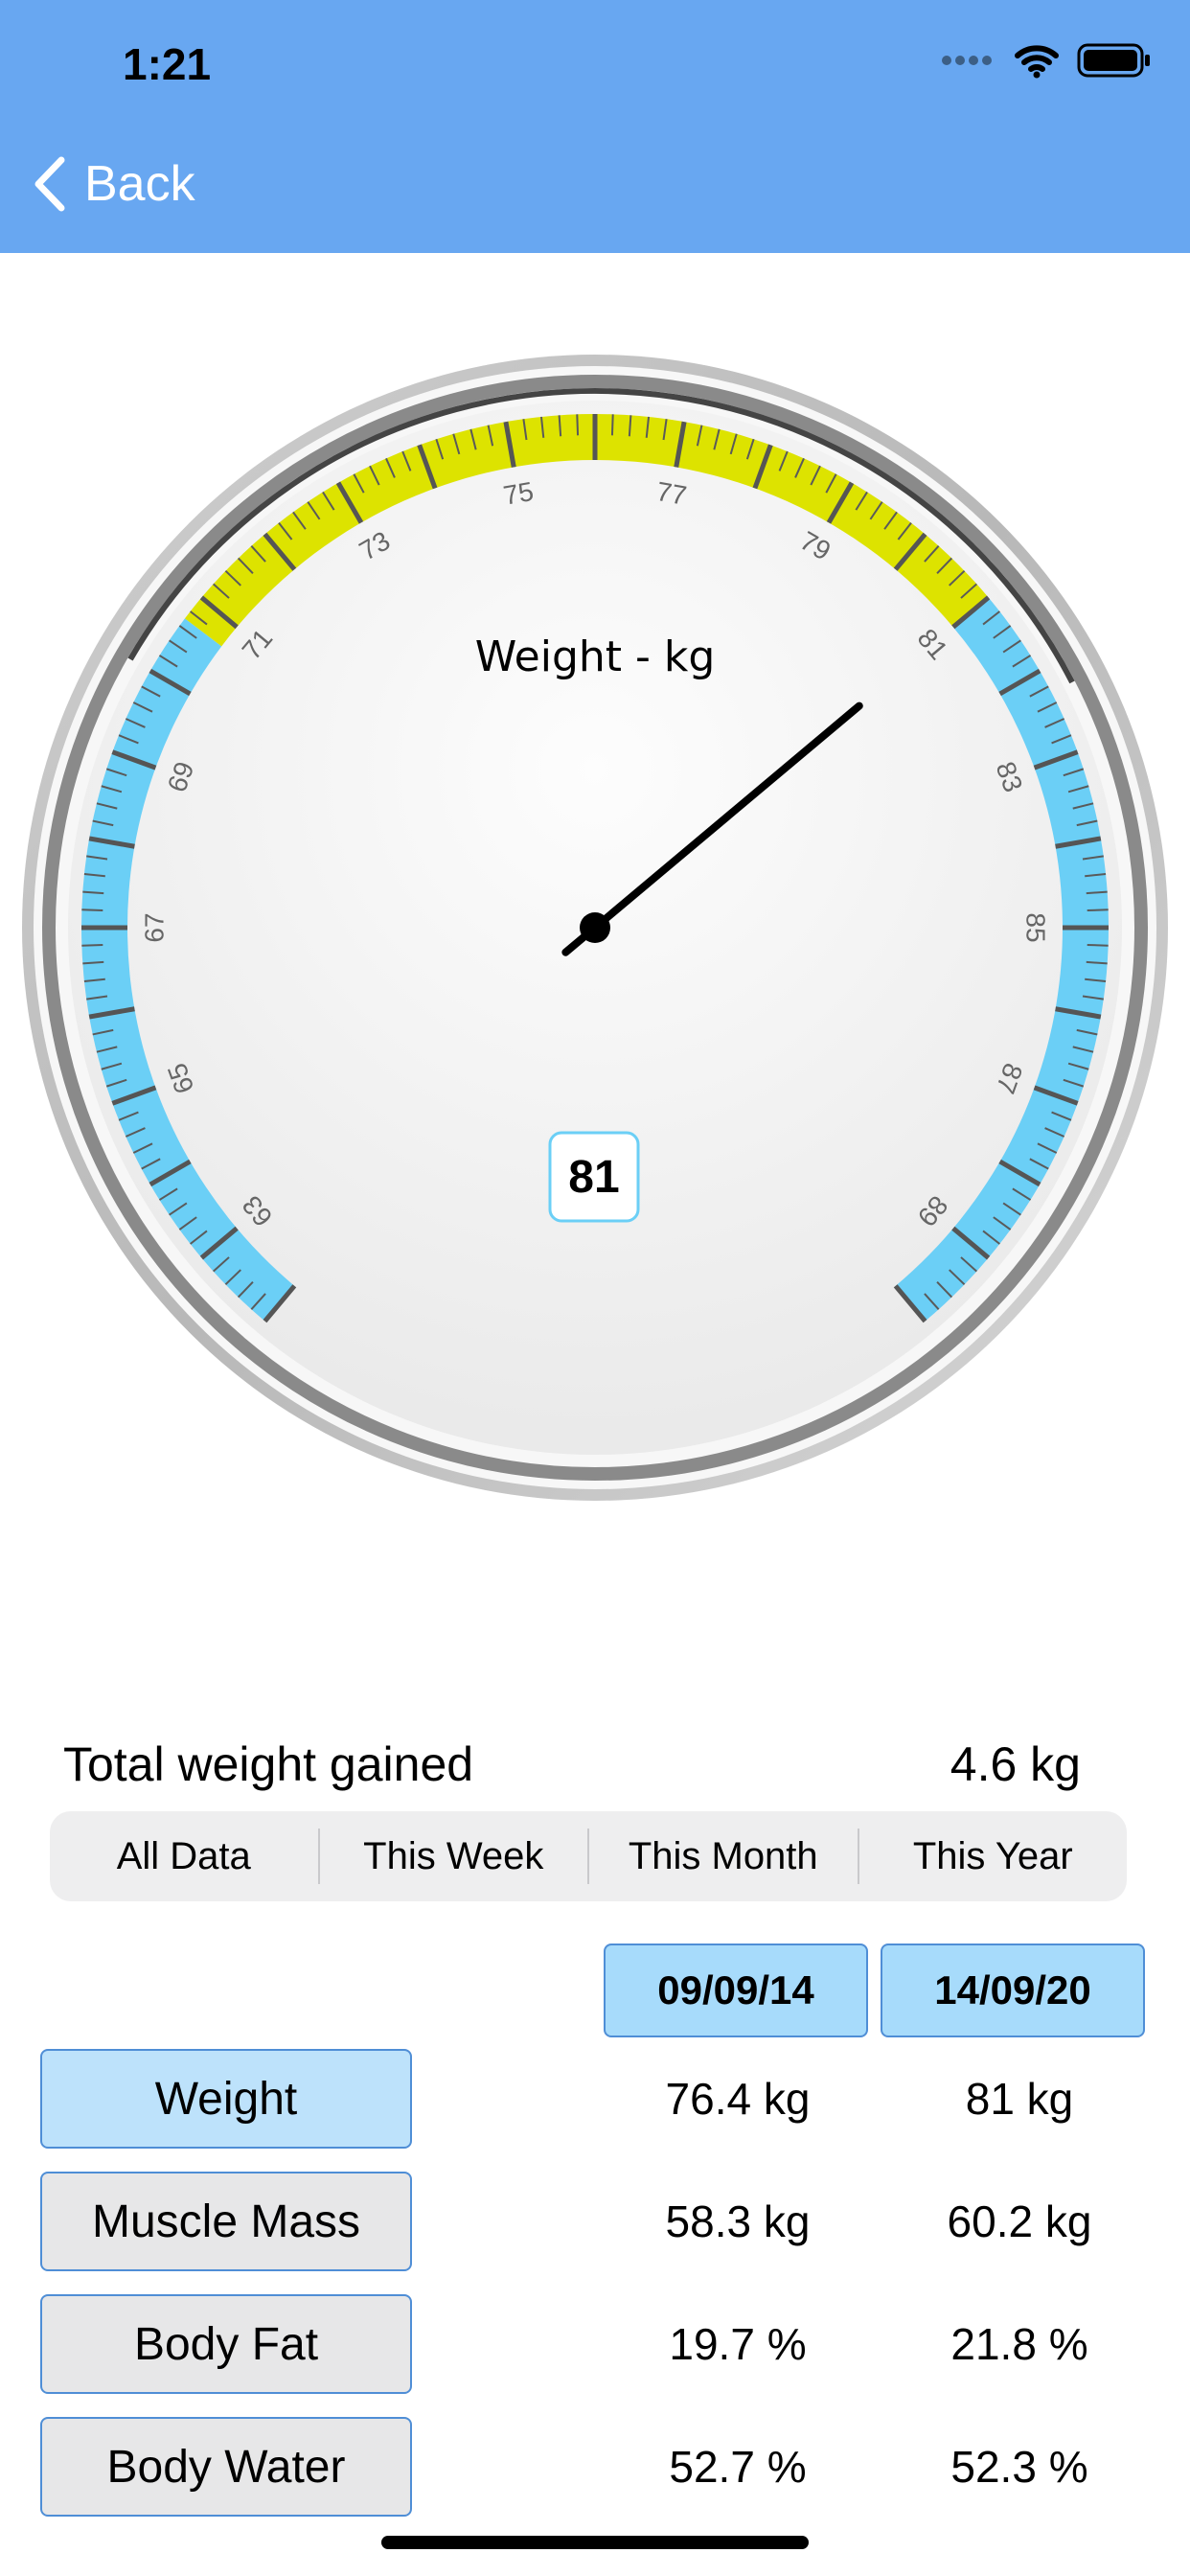 The image size is (1190, 2576). I want to click on gauge-tick-label: 77, so click(671, 493).